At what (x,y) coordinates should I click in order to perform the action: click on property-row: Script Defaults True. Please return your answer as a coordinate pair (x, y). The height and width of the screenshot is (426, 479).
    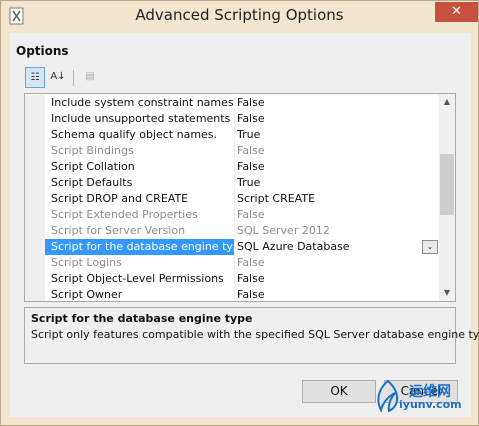
    Looking at the image, I should click on (233, 183).